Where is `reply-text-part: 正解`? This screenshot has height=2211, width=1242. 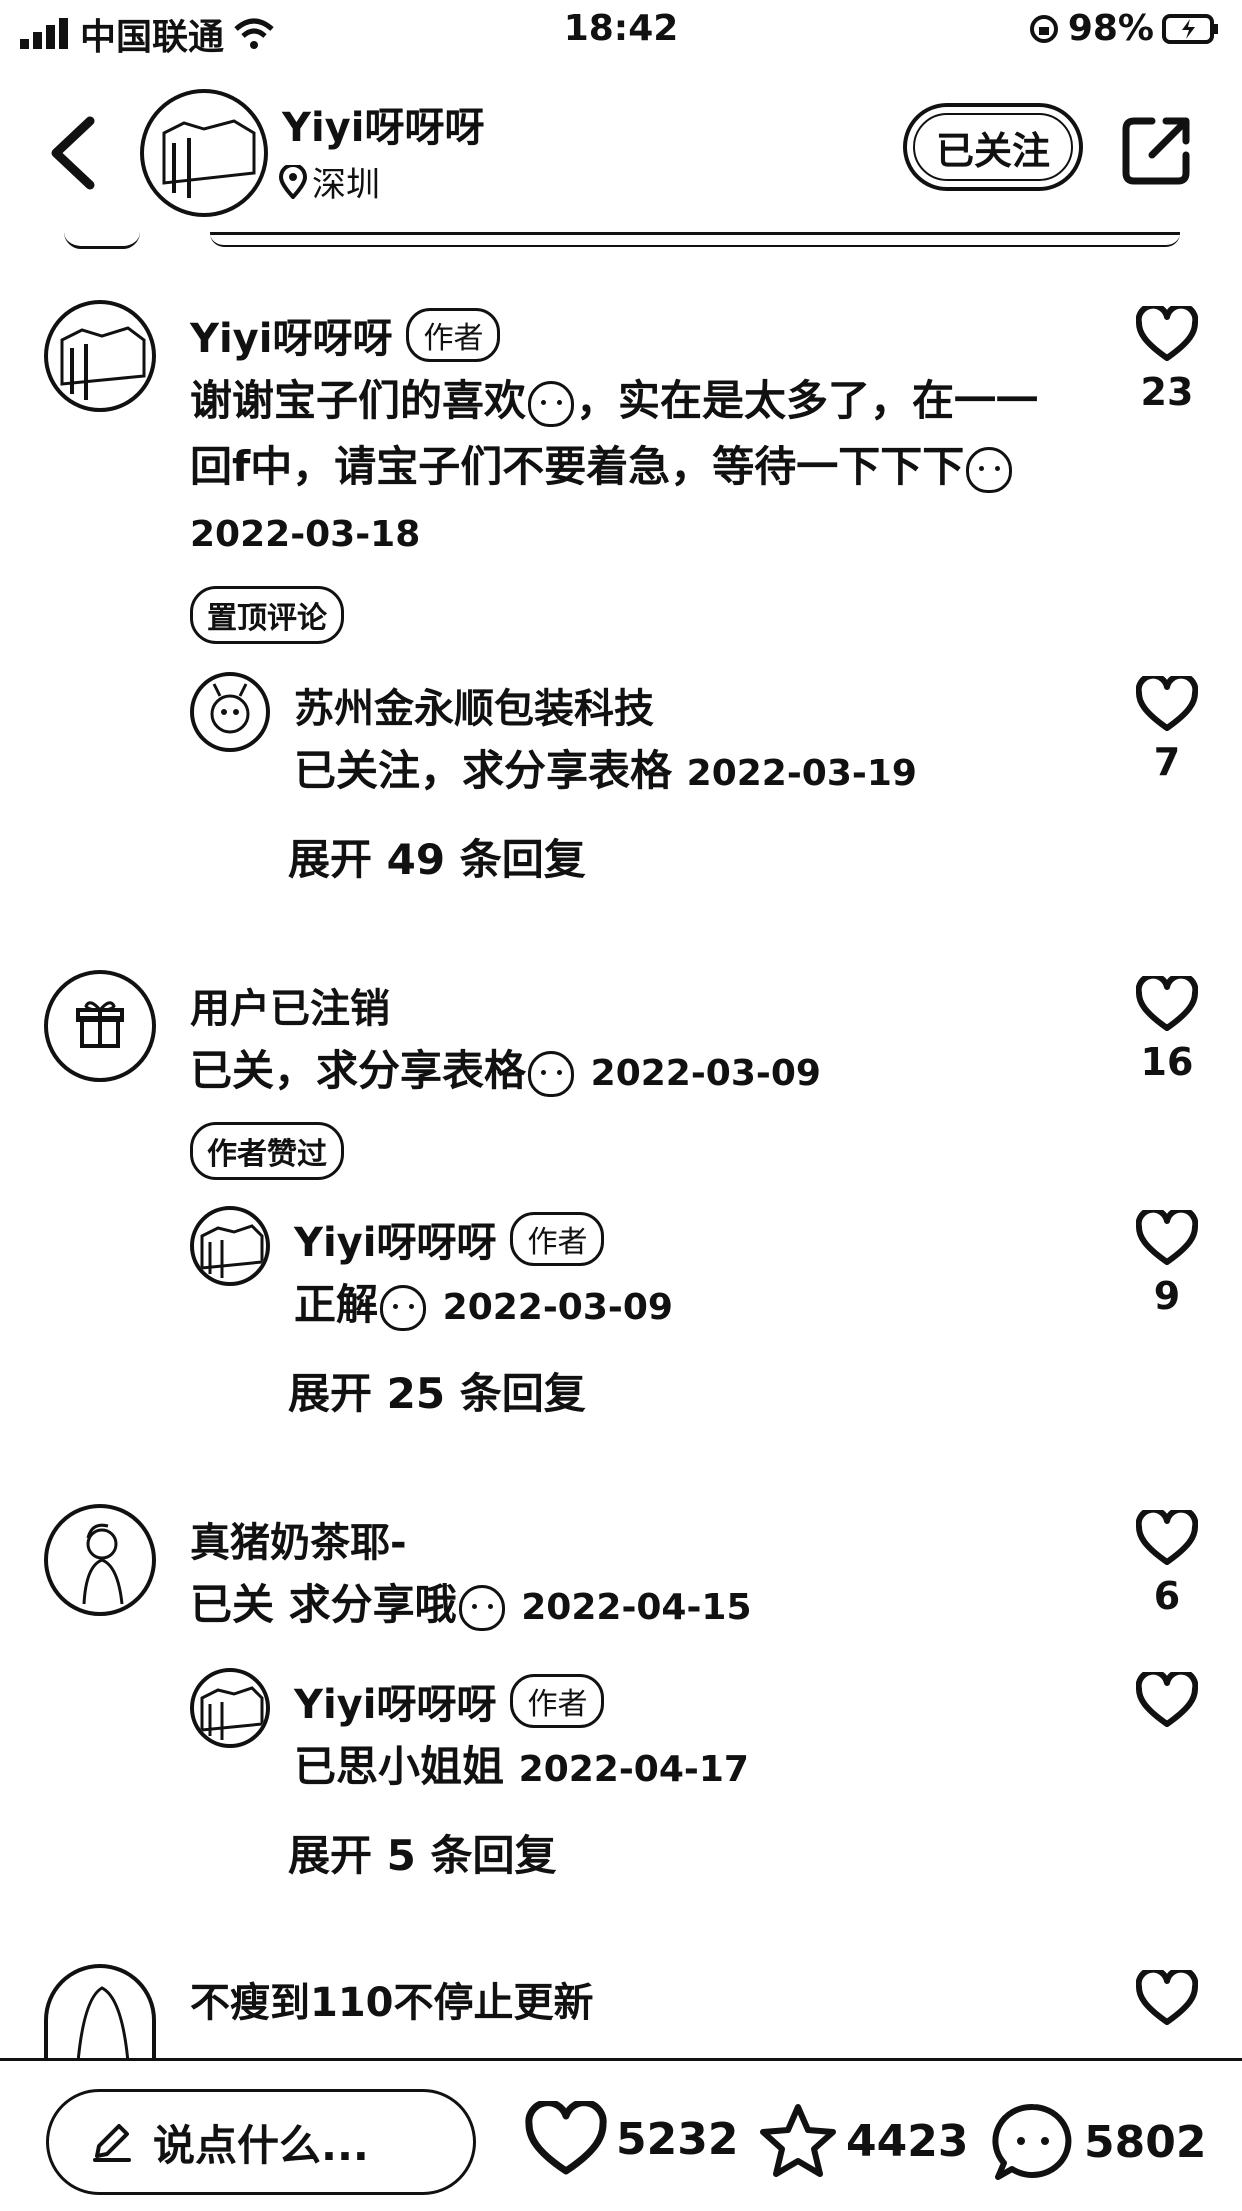 reply-text-part: 正解 is located at coordinates (336, 1304).